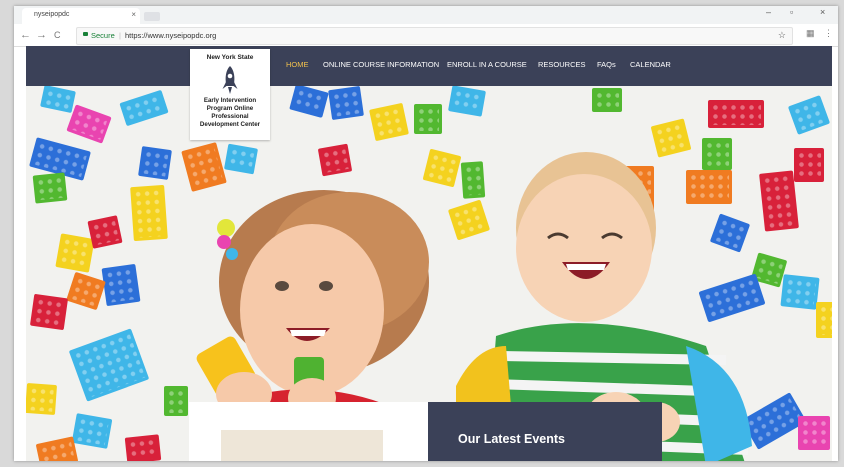  What do you see at coordinates (791, 12) in the screenshot?
I see `maximize-icon: ▫` at bounding box center [791, 12].